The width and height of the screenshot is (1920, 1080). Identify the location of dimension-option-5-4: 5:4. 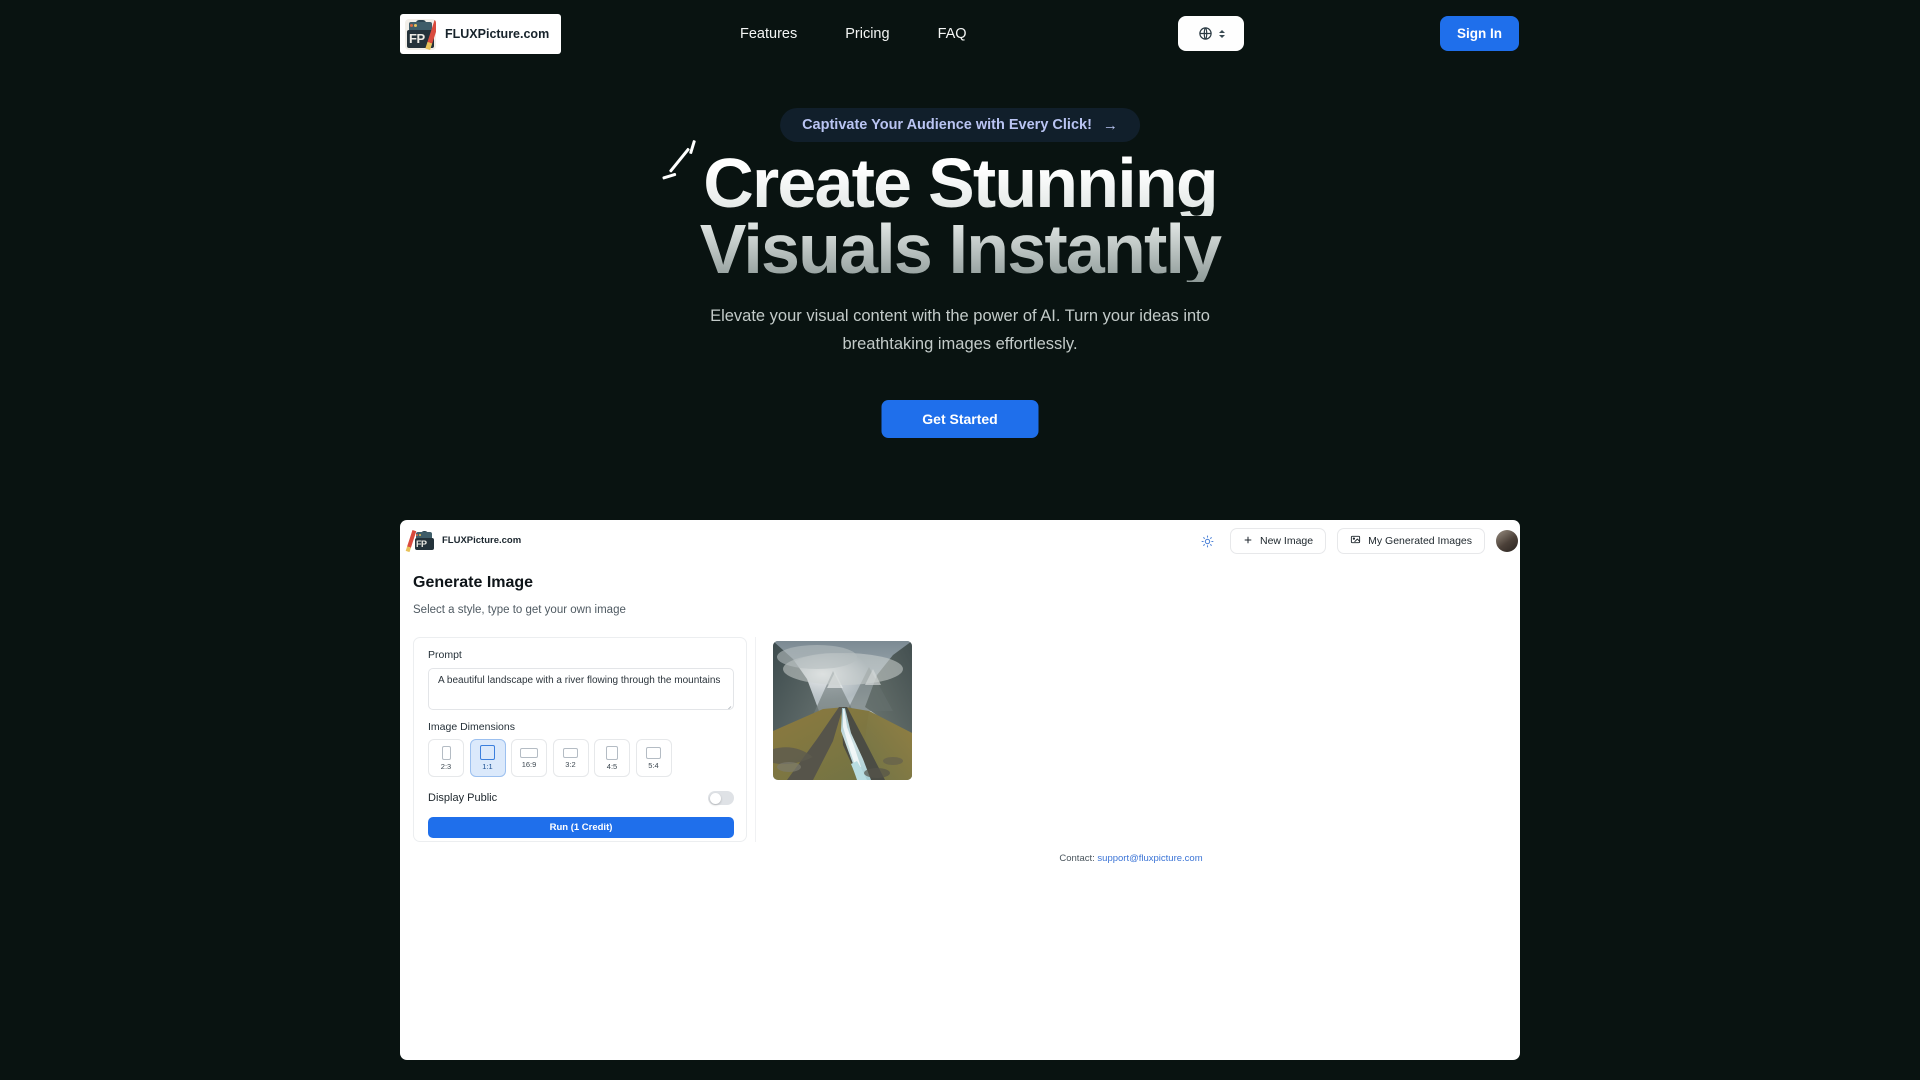
(653, 758).